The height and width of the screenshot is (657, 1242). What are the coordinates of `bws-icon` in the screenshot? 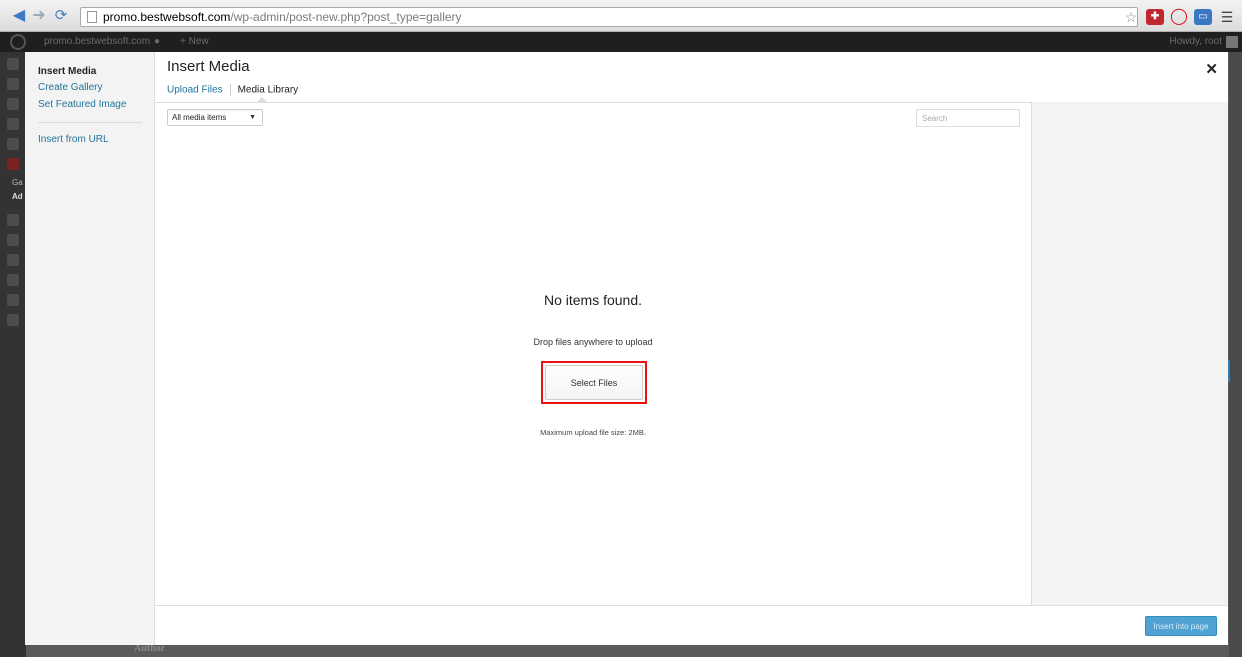 It's located at (13, 320).